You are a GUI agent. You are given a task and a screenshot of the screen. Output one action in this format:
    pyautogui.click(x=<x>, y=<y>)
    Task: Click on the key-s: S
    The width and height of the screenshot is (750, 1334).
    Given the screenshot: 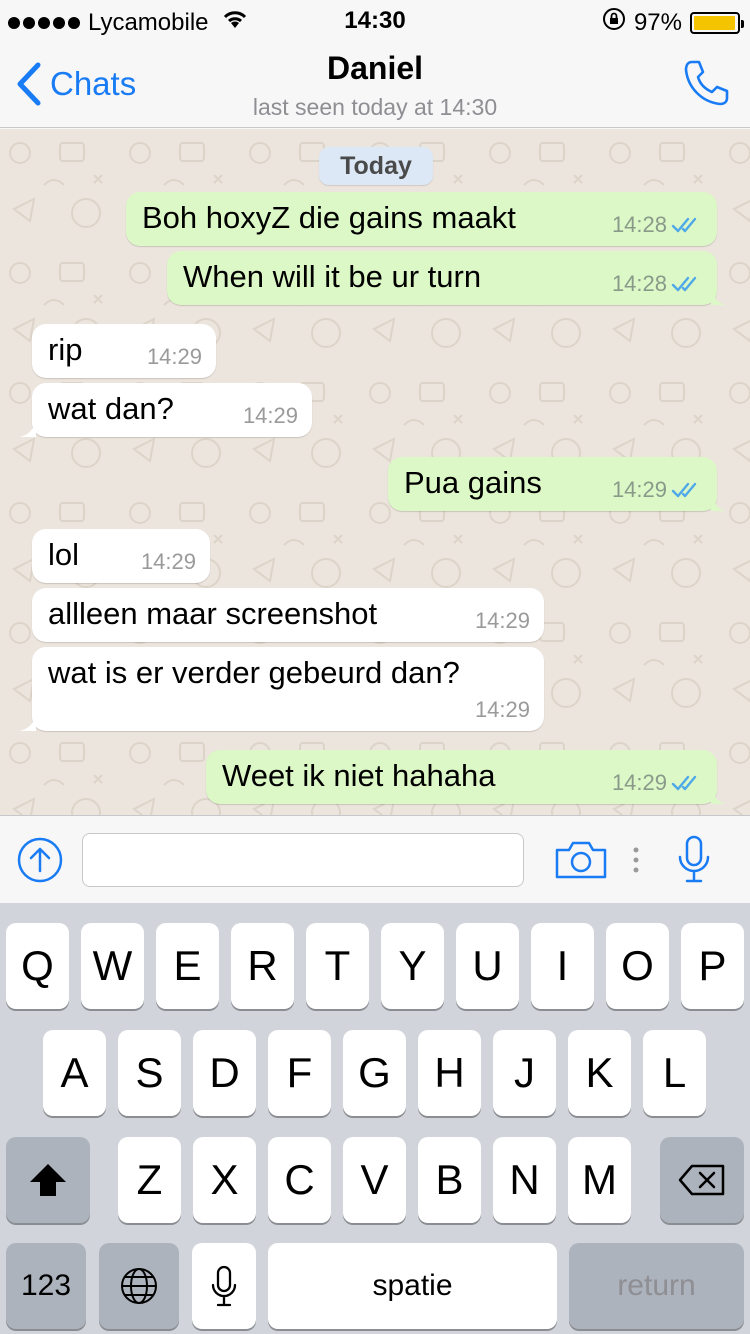 What is the action you would take?
    pyautogui.click(x=149, y=1073)
    